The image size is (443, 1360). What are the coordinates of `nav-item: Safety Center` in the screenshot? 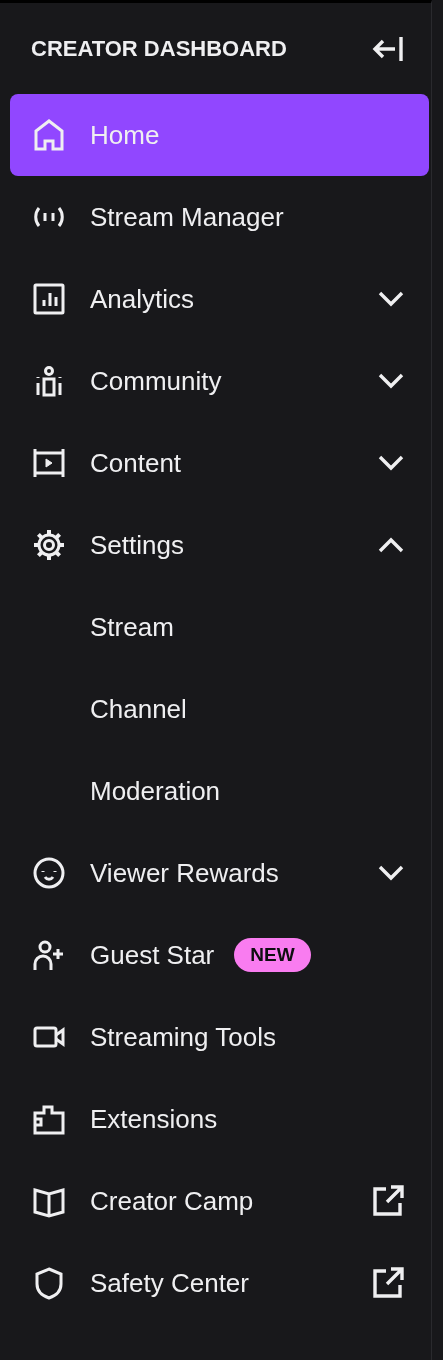 It's located at (219, 1283).